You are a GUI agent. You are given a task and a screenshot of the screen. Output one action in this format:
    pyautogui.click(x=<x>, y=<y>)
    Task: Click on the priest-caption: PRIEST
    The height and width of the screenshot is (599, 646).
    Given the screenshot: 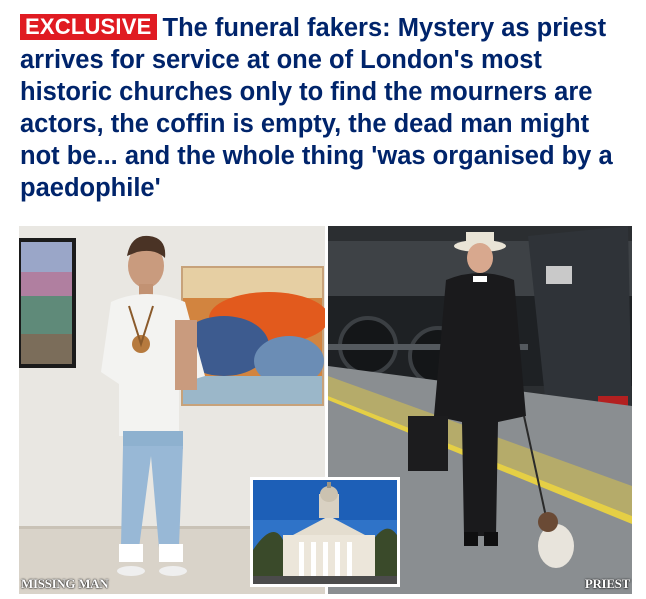 What is the action you would take?
    pyautogui.click(x=607, y=583)
    